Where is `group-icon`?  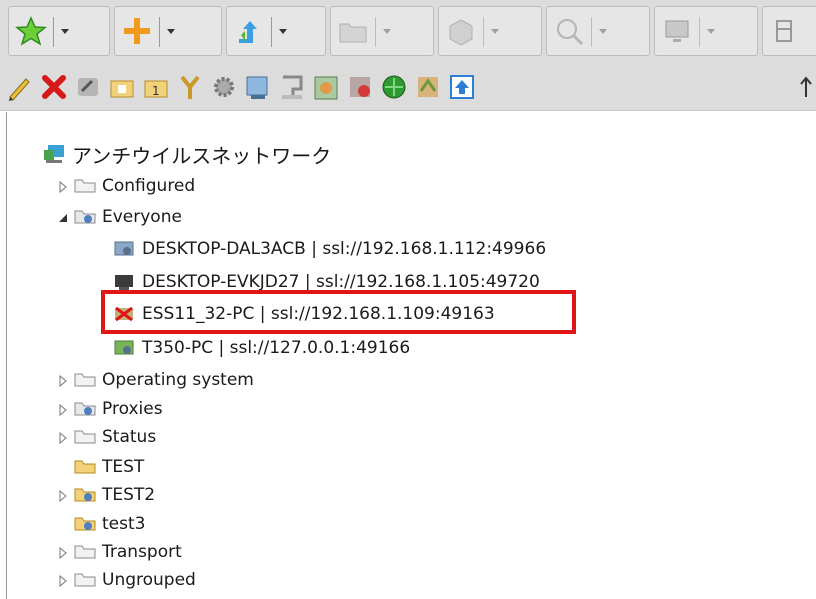
group-icon is located at coordinates (122, 87).